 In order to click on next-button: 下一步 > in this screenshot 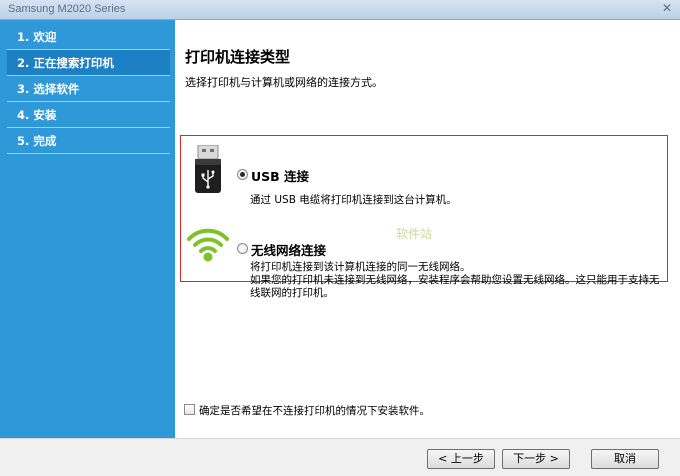, I will do `click(536, 459)`.